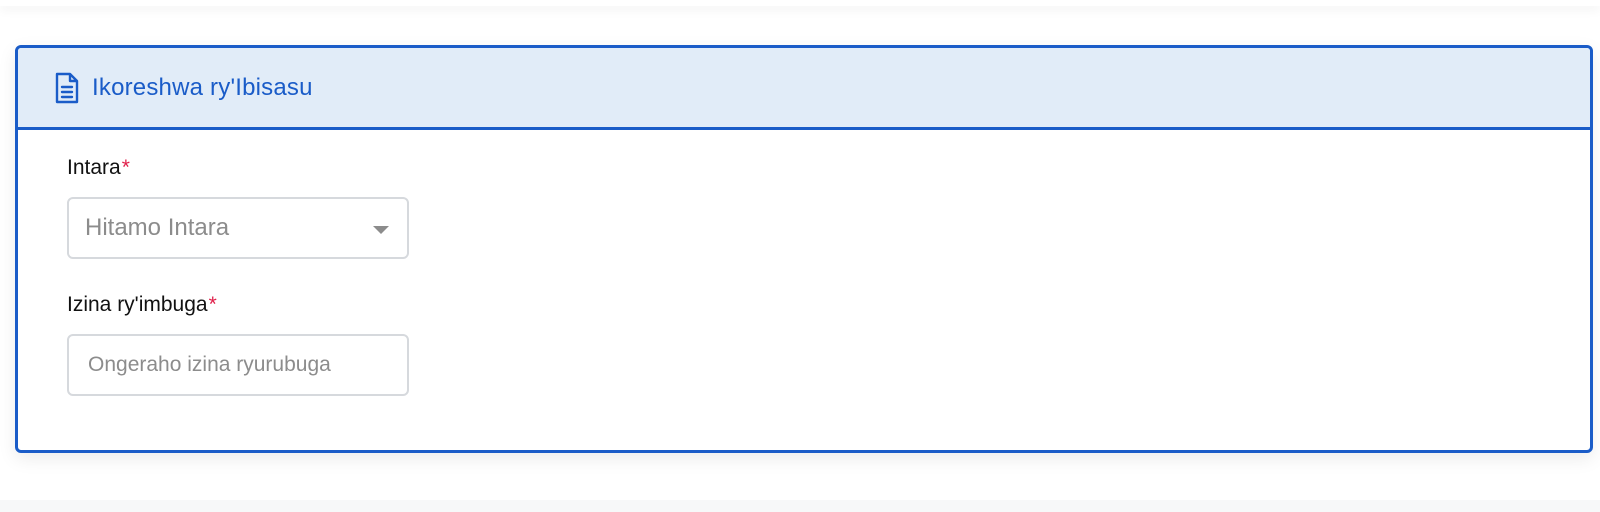 This screenshot has width=1600, height=512. Describe the element at coordinates (137, 304) in the screenshot. I see `venue-name-label-text: Izina ry'imbuga` at that location.